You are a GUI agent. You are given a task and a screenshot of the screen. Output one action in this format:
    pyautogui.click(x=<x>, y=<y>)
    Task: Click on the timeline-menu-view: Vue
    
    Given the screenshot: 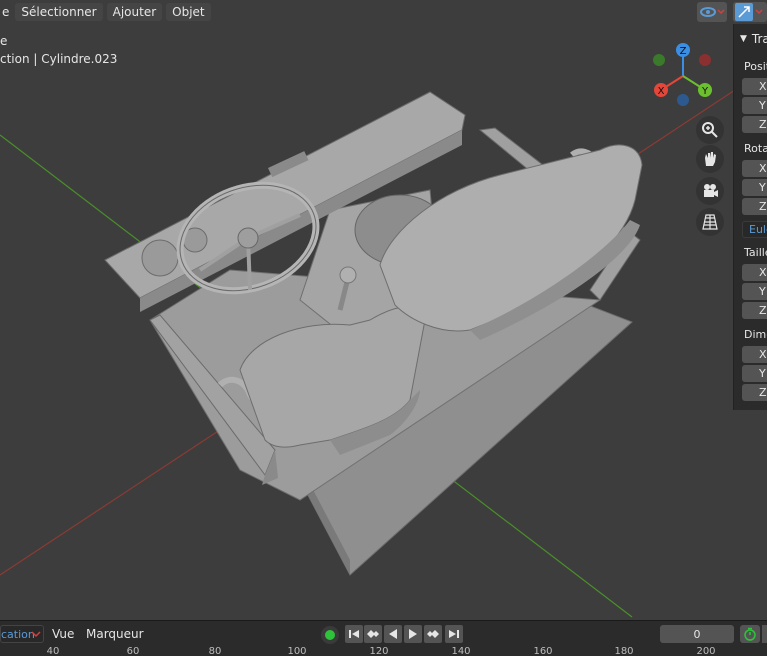 What is the action you would take?
    pyautogui.click(x=63, y=634)
    